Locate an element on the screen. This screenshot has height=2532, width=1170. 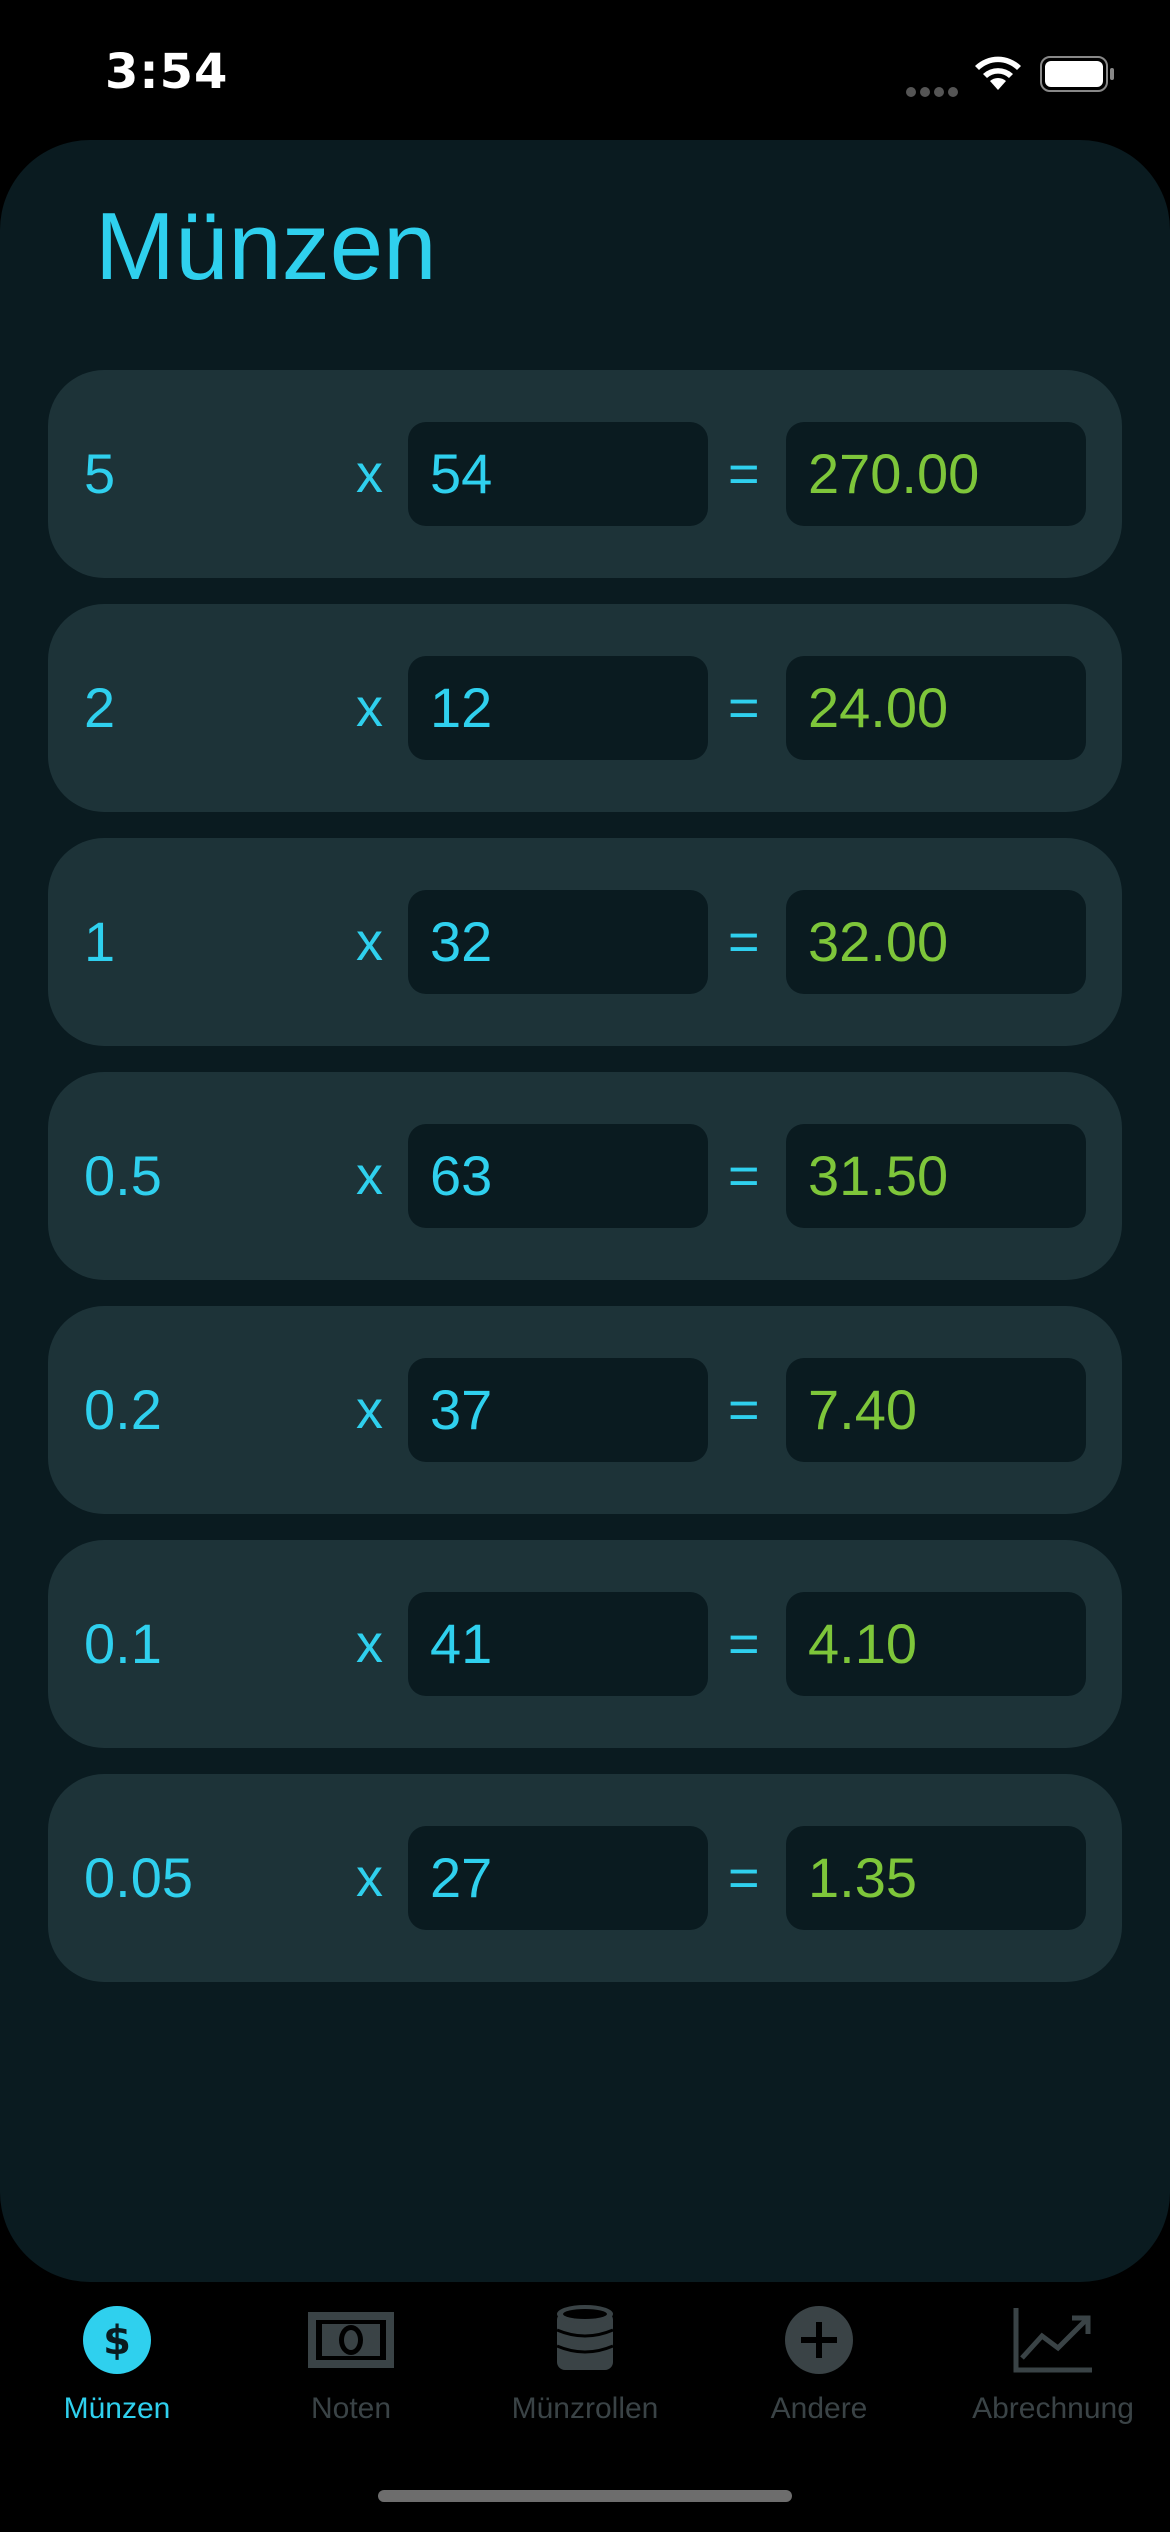
cellular-signal-icon is located at coordinates (934, 89).